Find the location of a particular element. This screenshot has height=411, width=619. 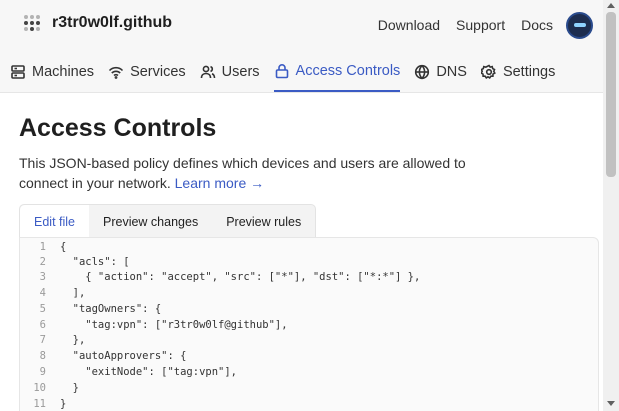

nav-services: Services is located at coordinates (147, 76).